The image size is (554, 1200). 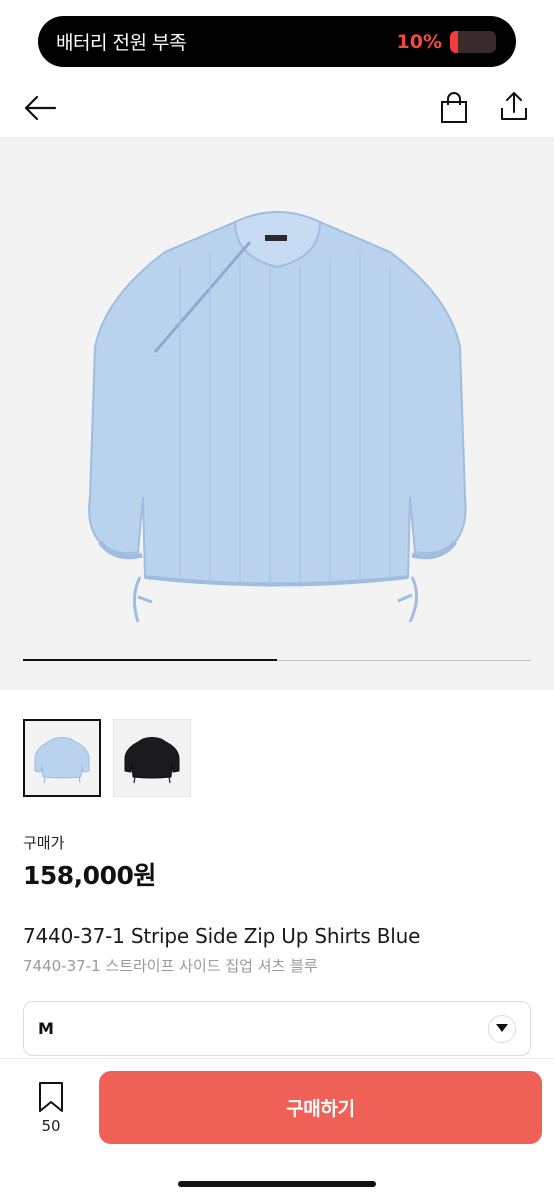 I want to click on chevron-down-icon, so click(x=502, y=1028).